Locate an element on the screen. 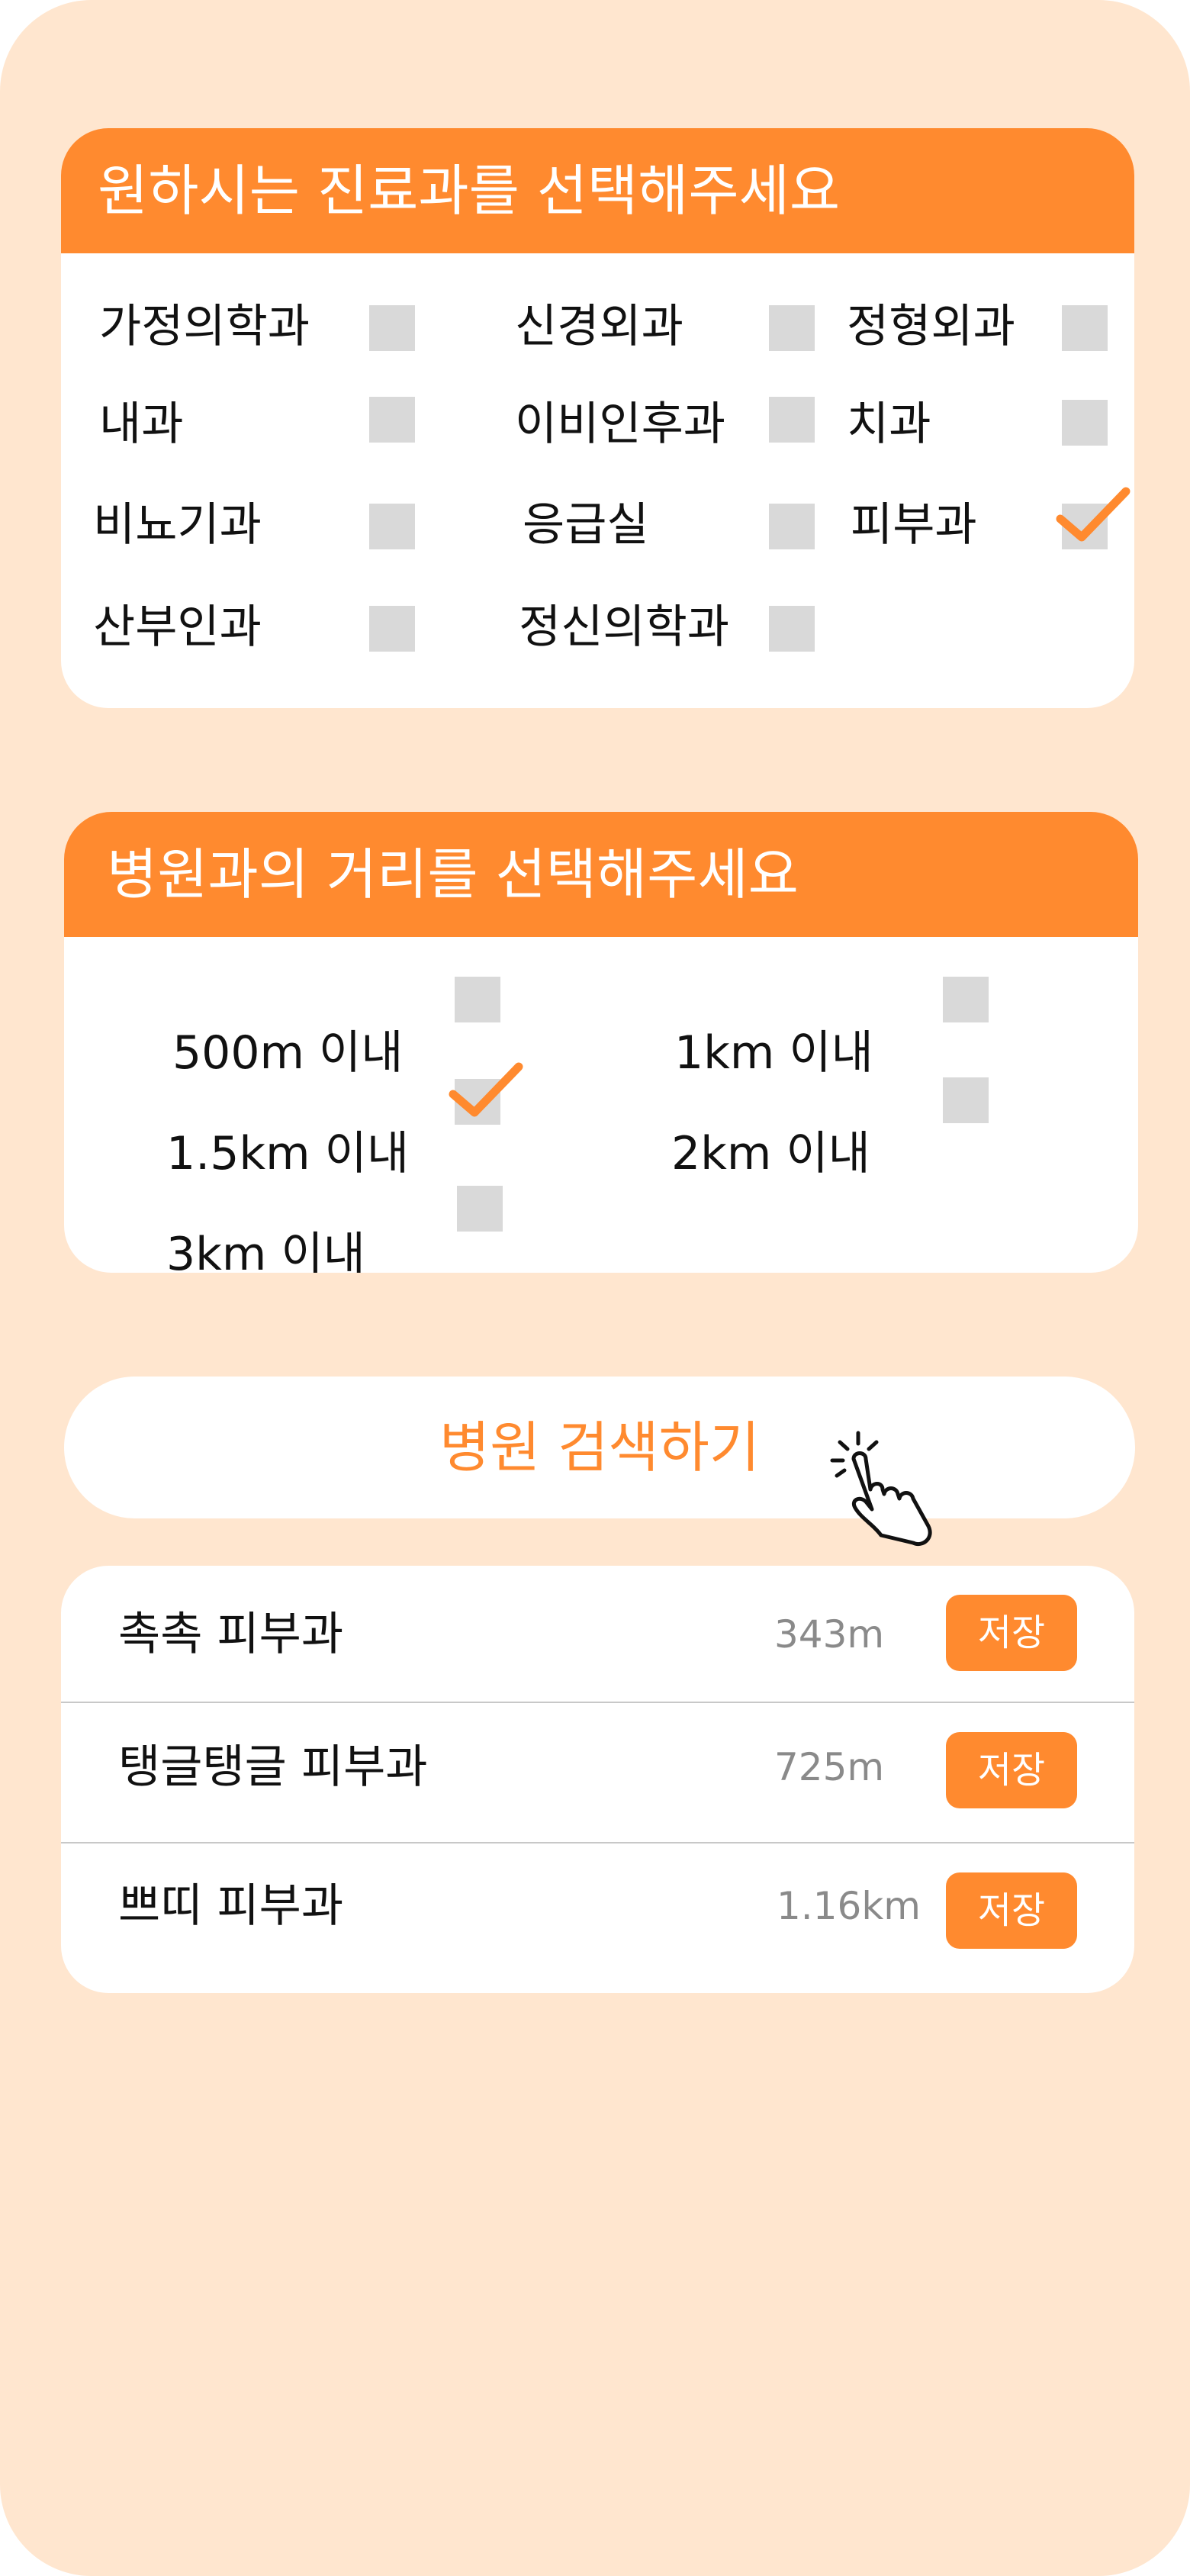 The image size is (1190, 2576). department-option-label: 내과 is located at coordinates (141, 424).